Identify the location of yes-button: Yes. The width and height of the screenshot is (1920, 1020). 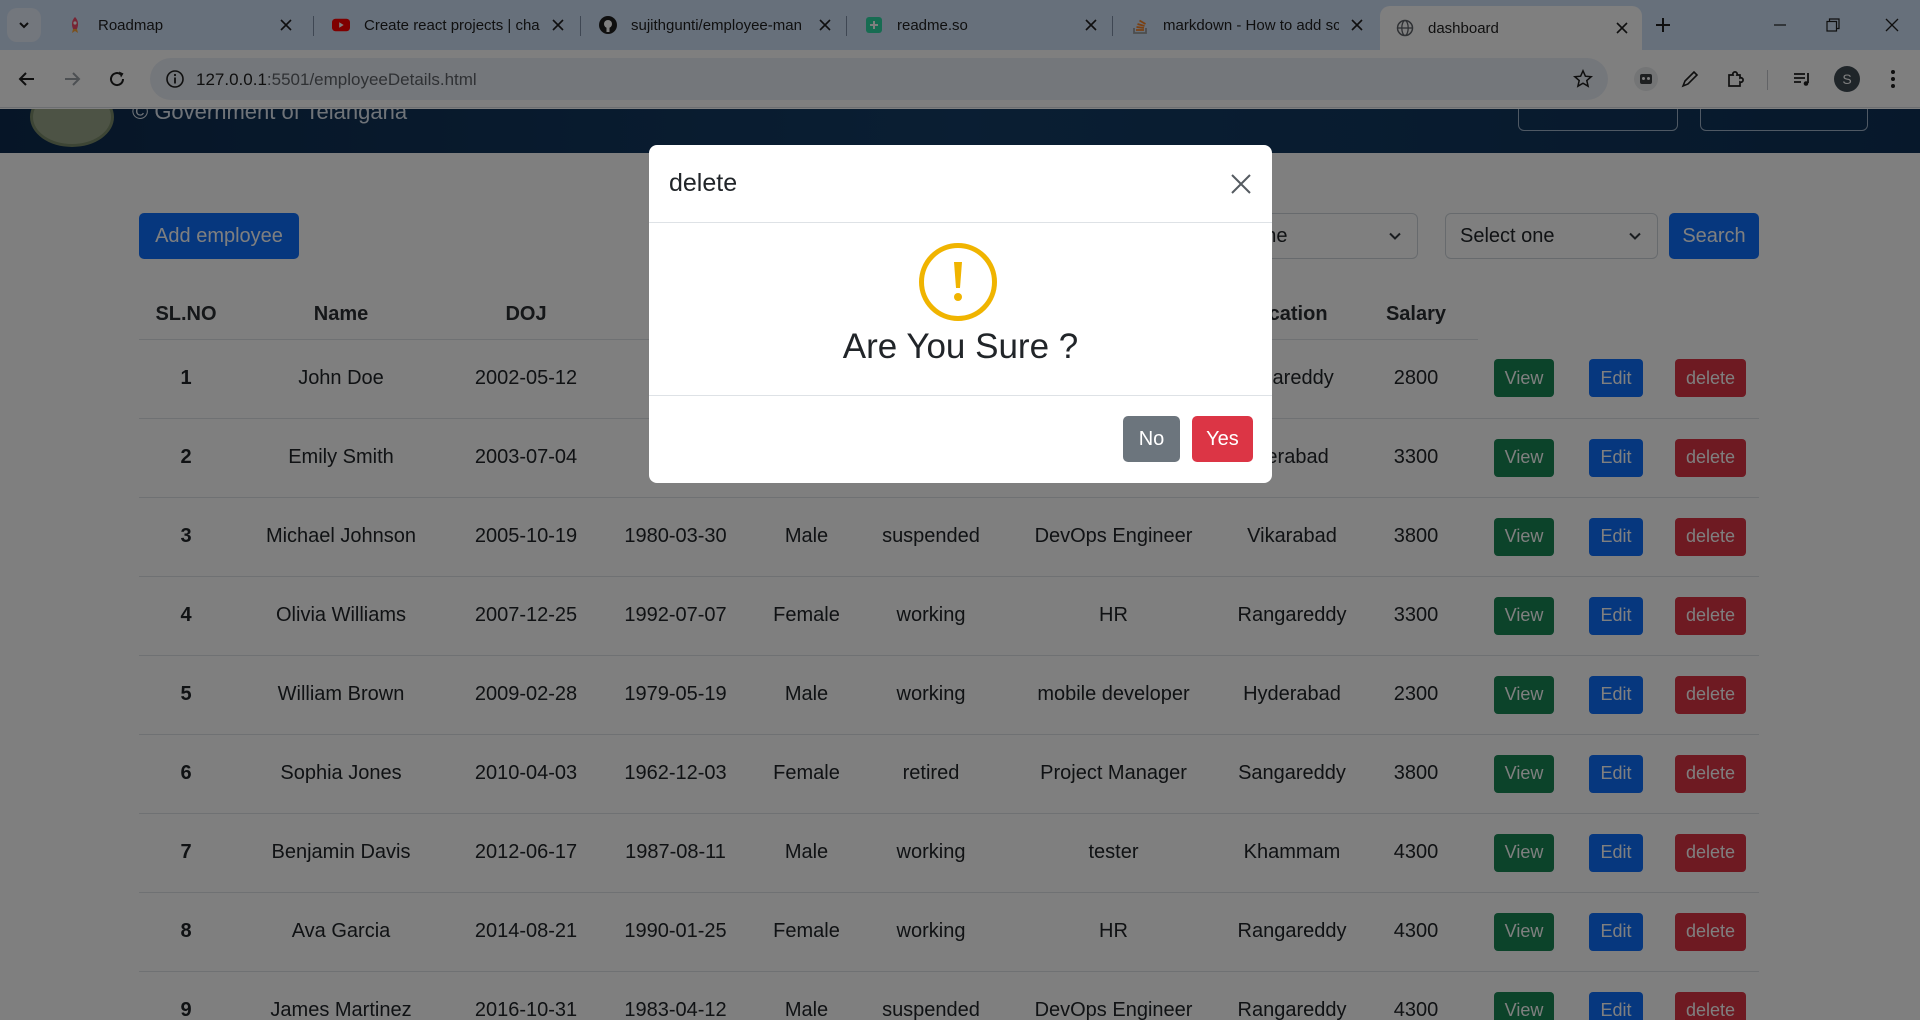
(1222, 439).